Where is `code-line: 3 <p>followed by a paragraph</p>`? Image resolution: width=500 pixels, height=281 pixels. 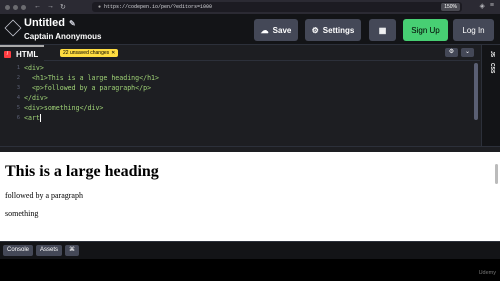 code-line: 3 <p>followed by a paragraph</p> is located at coordinates (239, 88).